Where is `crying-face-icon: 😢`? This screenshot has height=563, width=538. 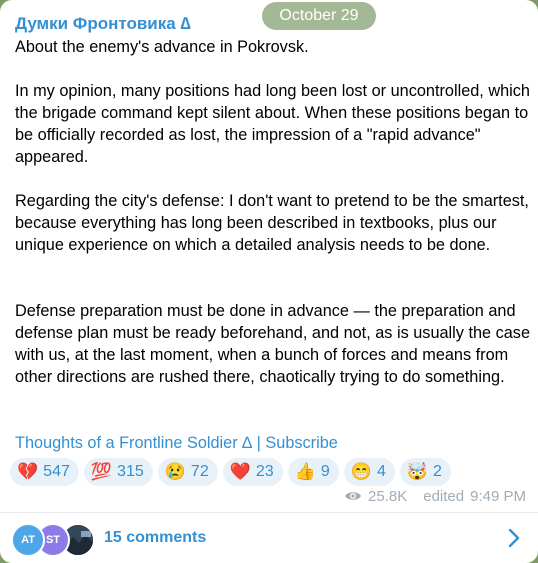 crying-face-icon: 😢 is located at coordinates (175, 471).